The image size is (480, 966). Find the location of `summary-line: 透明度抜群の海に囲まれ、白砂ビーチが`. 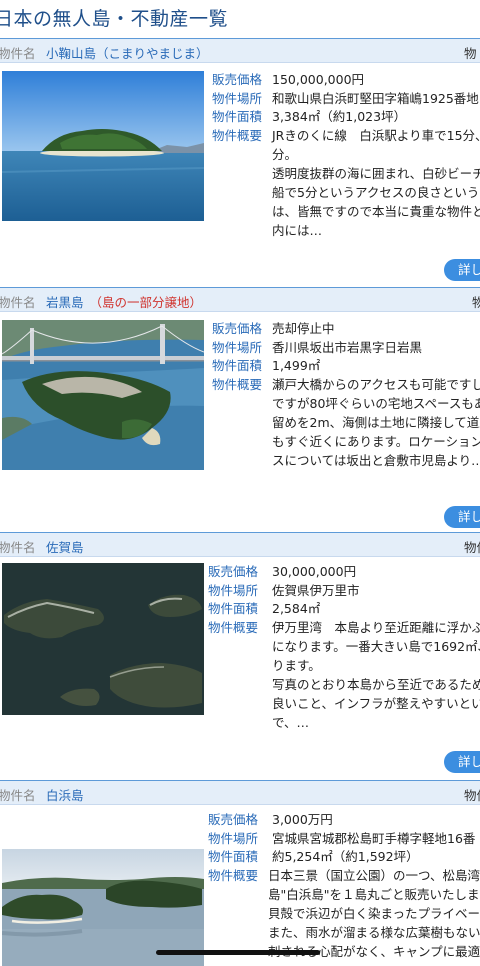

summary-line: 透明度抜群の海に囲まれ、白砂ビーチが is located at coordinates (376, 173).